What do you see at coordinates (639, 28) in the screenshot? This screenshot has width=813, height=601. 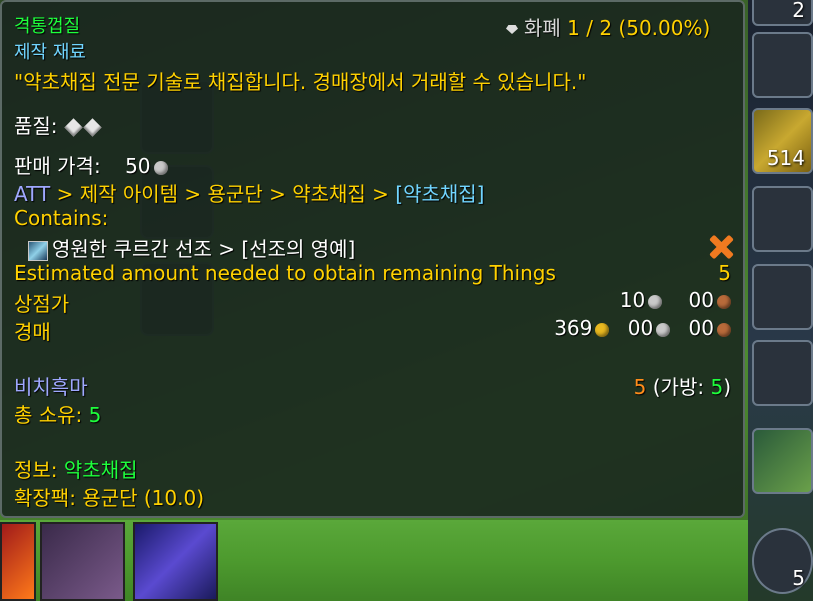 I see `currency-value: 1 / 2 (50.00%)` at bounding box center [639, 28].